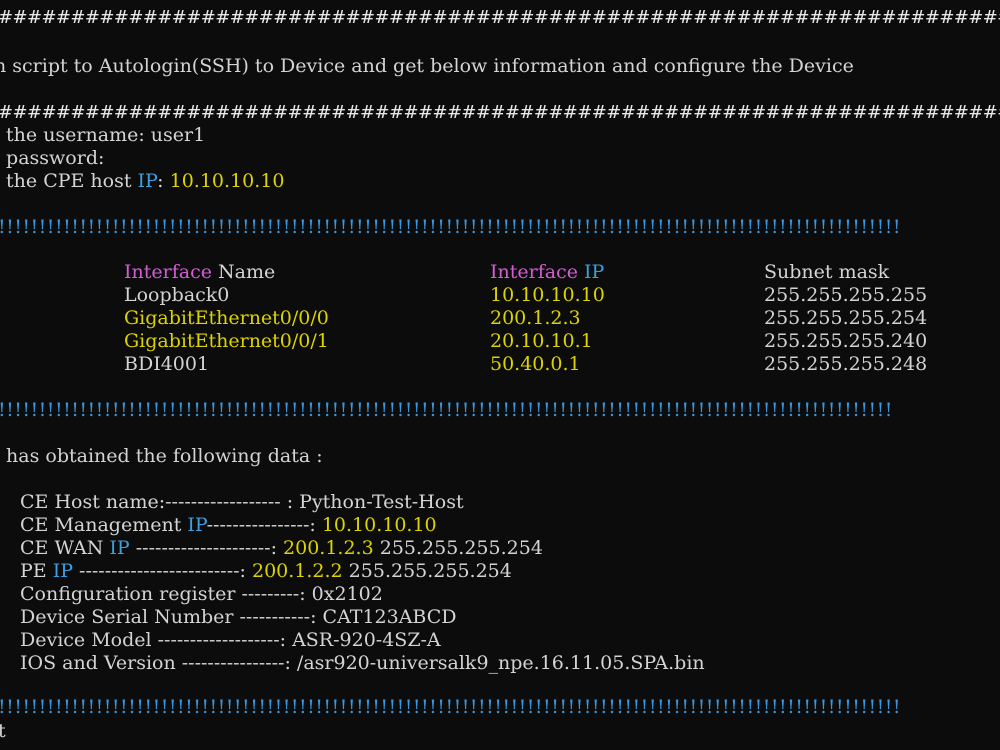 The image size is (1000, 750). What do you see at coordinates (206, 548) in the screenshot?
I see `summary-label-dashes: ---------------------:` at bounding box center [206, 548].